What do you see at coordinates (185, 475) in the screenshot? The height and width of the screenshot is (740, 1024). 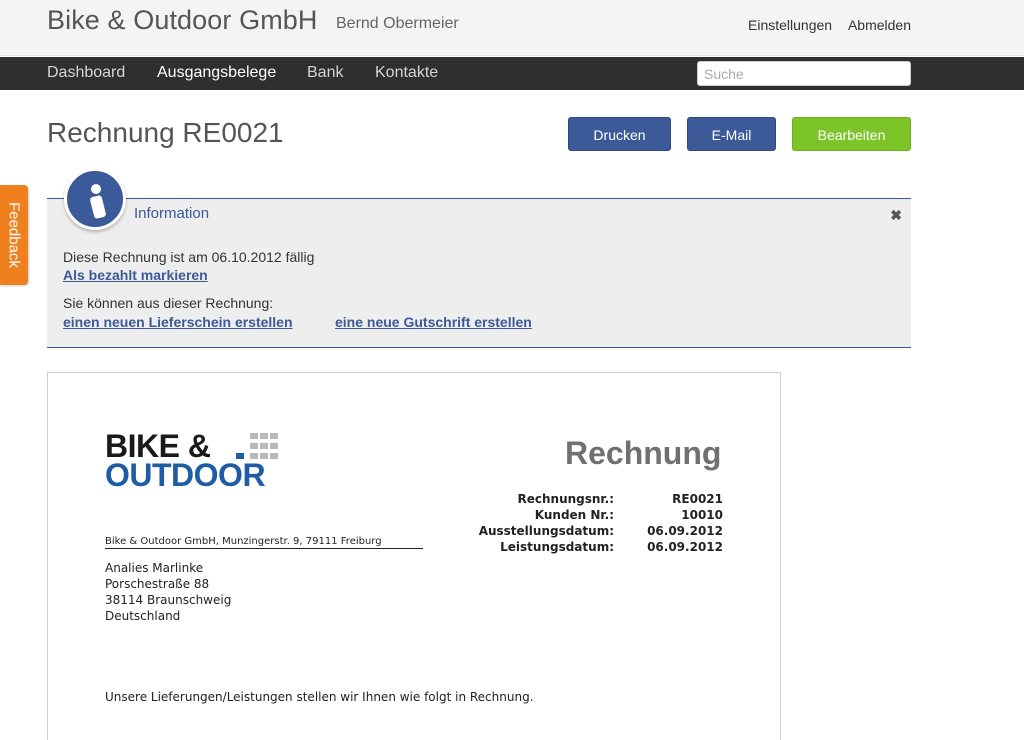 I see `logo-text-line2: OUTDOOR` at bounding box center [185, 475].